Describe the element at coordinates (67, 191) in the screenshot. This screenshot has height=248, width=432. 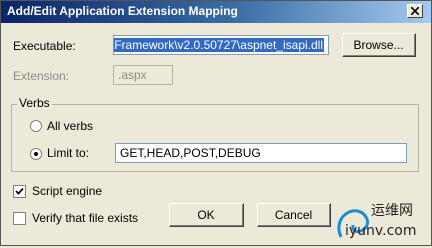
I see `script-engine-label: Script engine` at that location.